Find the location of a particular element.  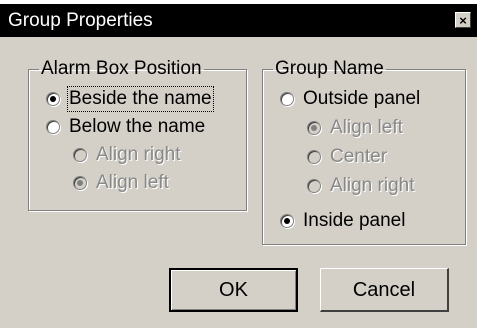

radio-name-align-left-label: Align left is located at coordinates (366, 127).